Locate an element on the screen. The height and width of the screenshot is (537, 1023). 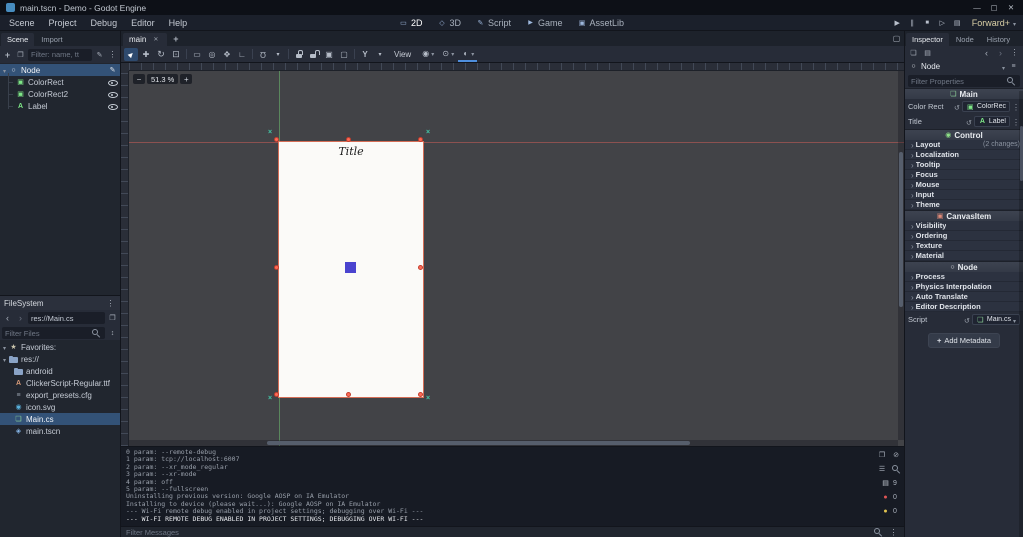
expand-viewport-icon is located at coordinates (896, 38).